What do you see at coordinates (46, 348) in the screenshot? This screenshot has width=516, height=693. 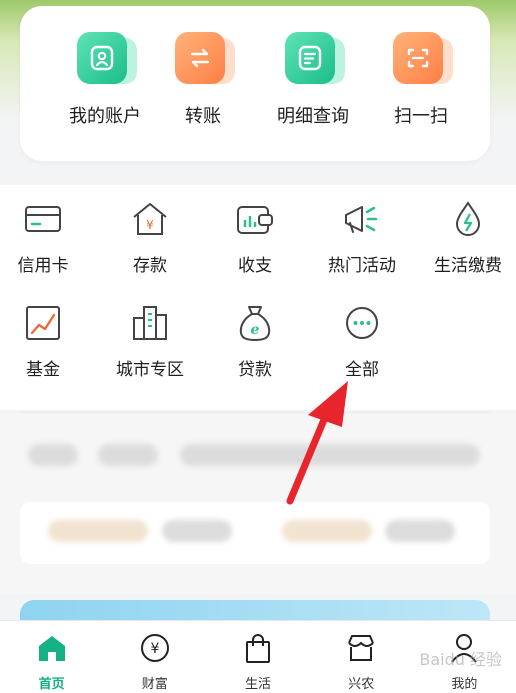 I see `service-fund: 基金` at bounding box center [46, 348].